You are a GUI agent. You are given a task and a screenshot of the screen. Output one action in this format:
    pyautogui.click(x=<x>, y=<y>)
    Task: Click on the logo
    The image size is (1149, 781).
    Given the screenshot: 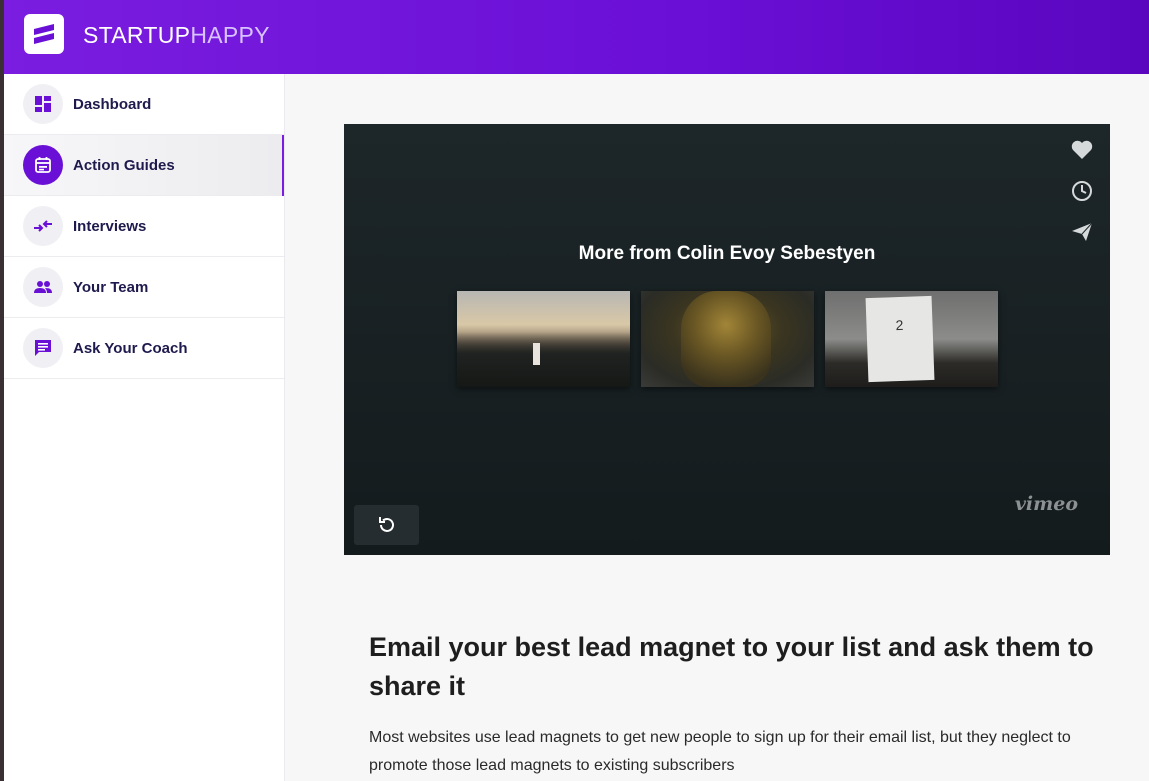 What is the action you would take?
    pyautogui.click(x=44, y=34)
    